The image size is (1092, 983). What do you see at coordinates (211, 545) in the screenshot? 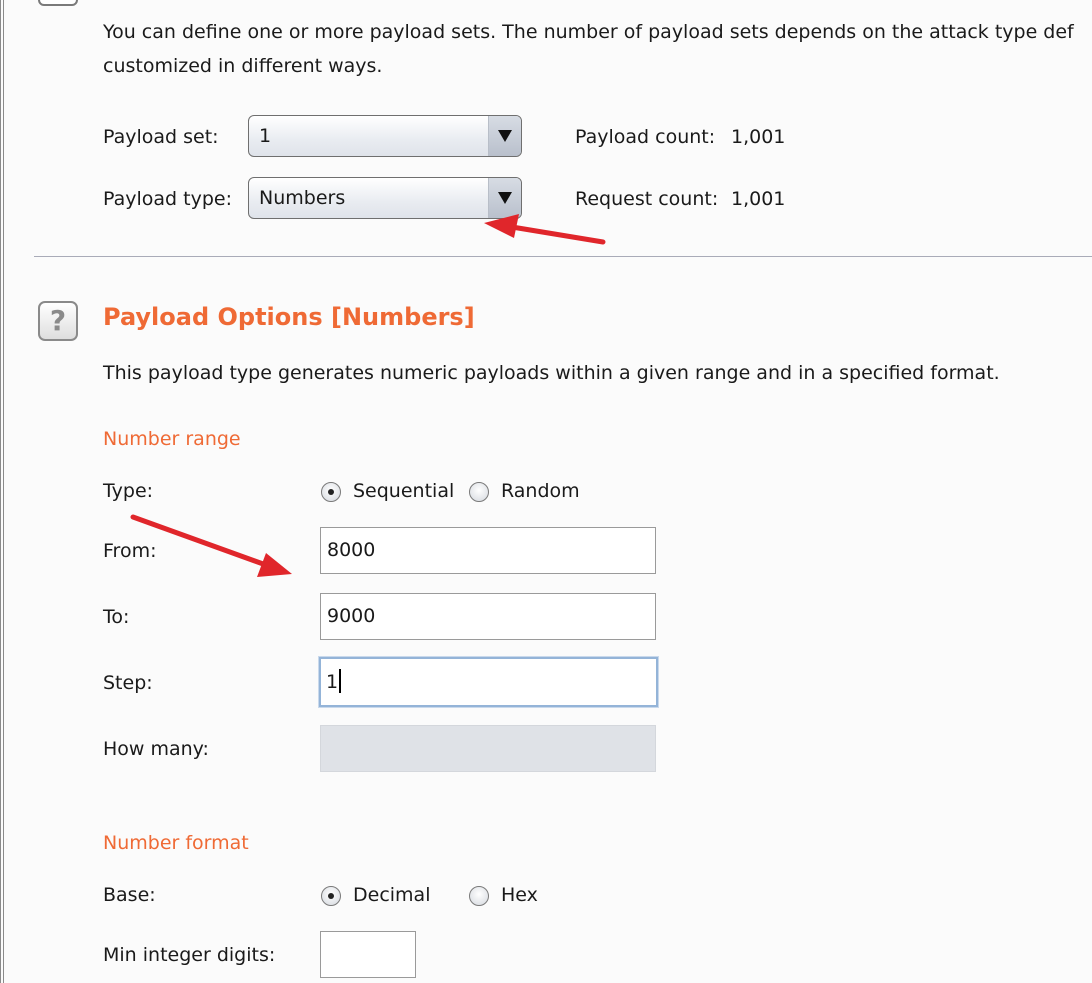
I see `annotation-arrow-from-field` at bounding box center [211, 545].